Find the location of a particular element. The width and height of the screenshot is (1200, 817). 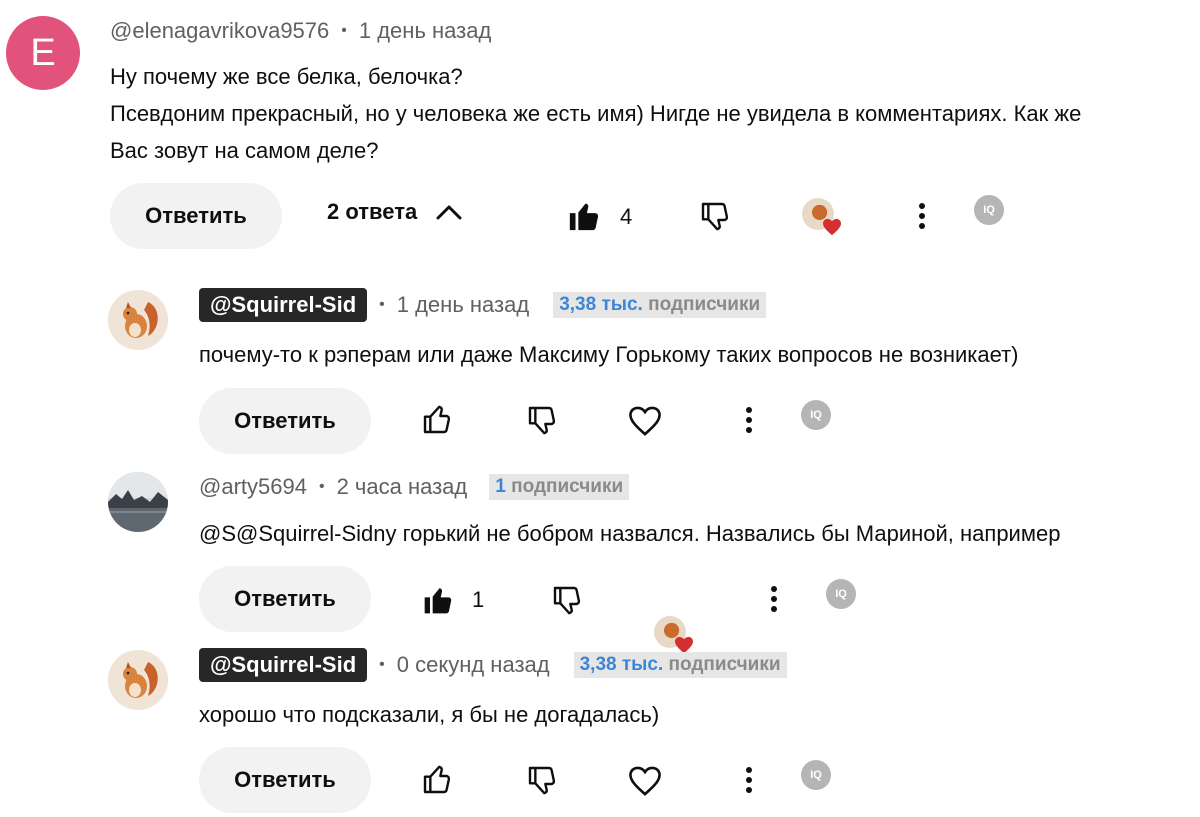

comment-line: Ну почему же все белка, белочка? is located at coordinates (286, 76).